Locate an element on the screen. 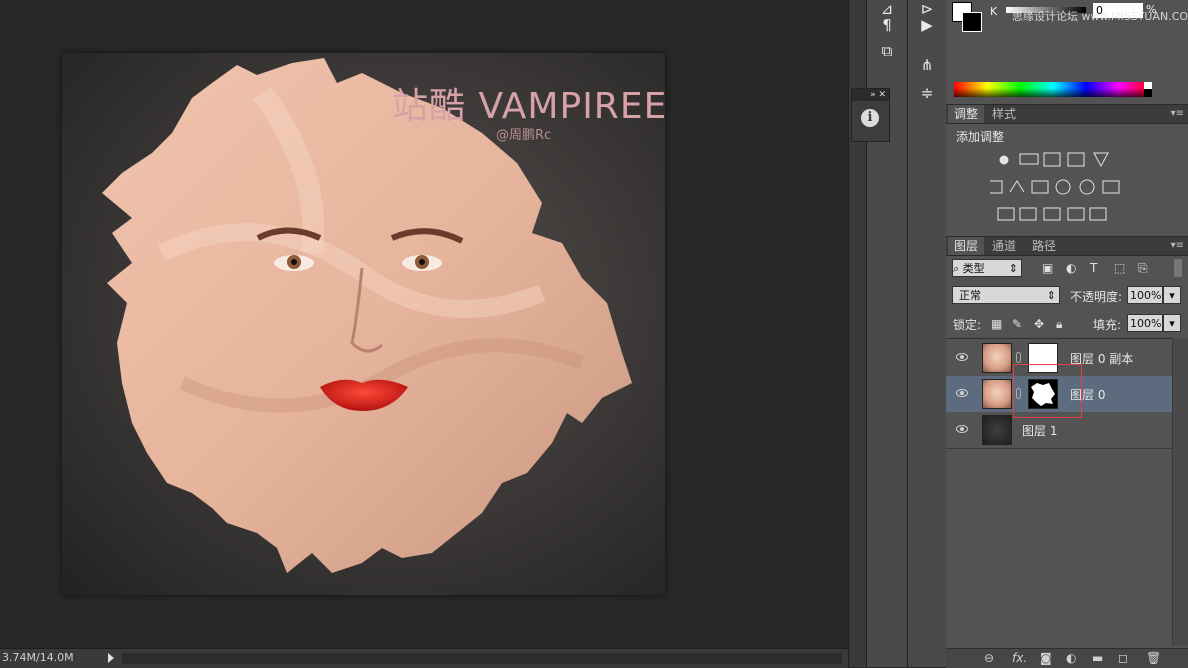 Image resolution: width=1188 pixels, height=668 pixels. layers-scrollbar is located at coordinates (1180, 492).